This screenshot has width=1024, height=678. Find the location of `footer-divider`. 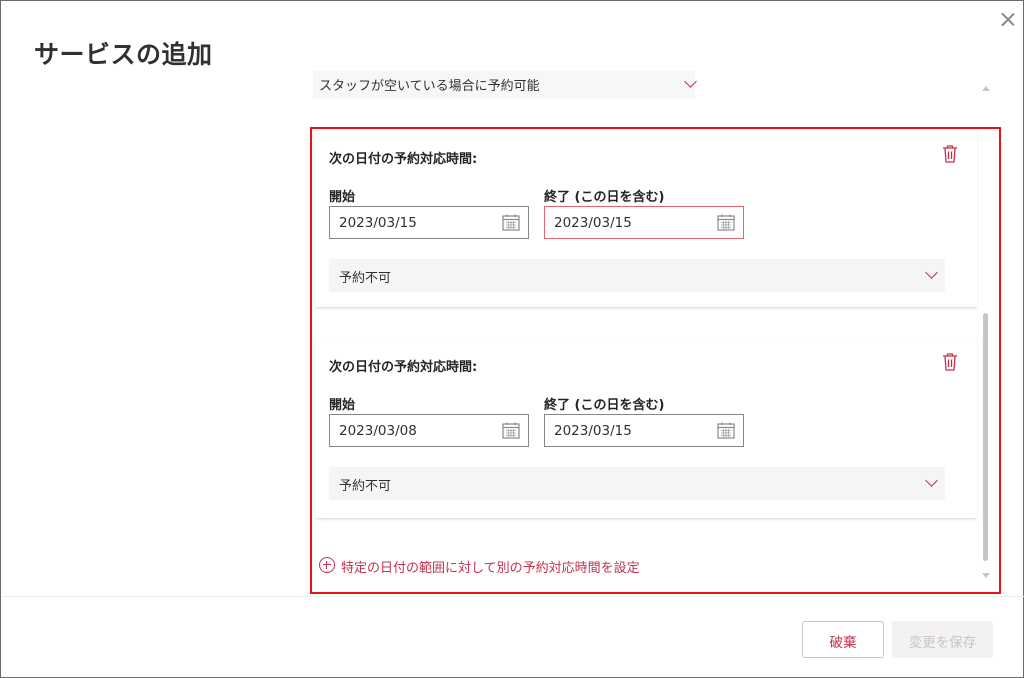

footer-divider is located at coordinates (513, 596).